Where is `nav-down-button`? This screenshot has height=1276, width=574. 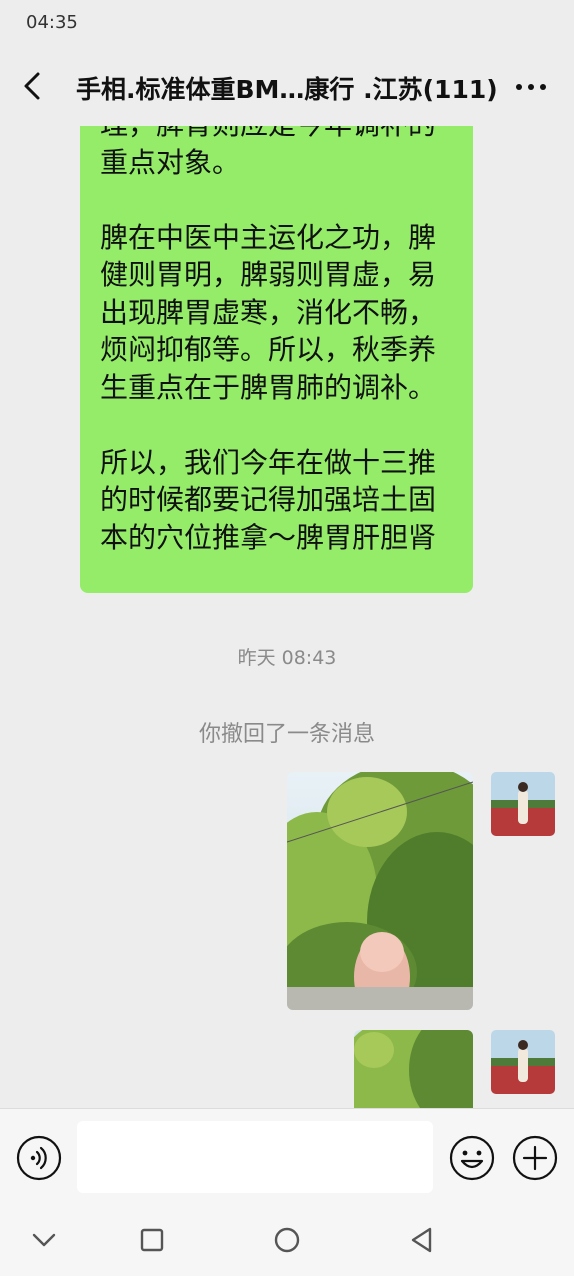
nav-down-button is located at coordinates (44, 1240).